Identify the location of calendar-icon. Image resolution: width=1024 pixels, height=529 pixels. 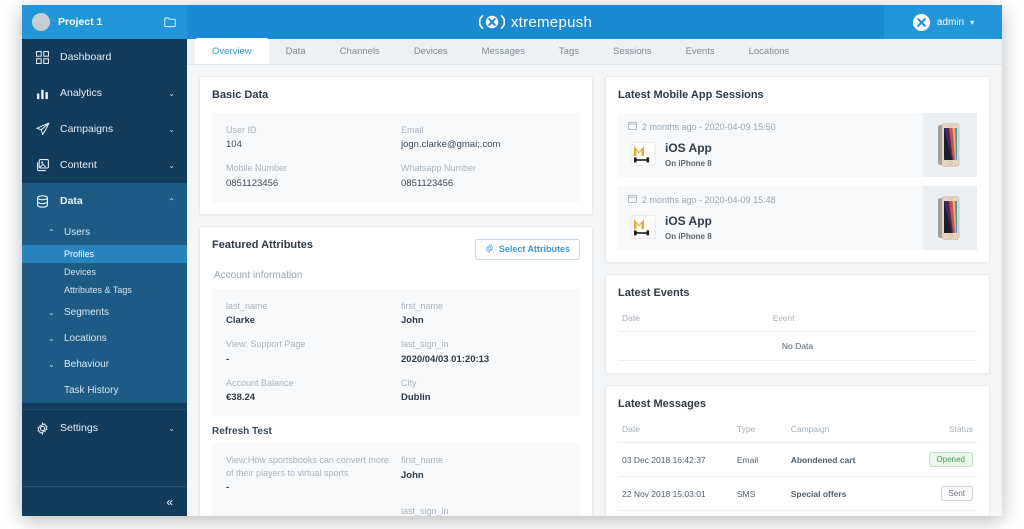
(632, 126).